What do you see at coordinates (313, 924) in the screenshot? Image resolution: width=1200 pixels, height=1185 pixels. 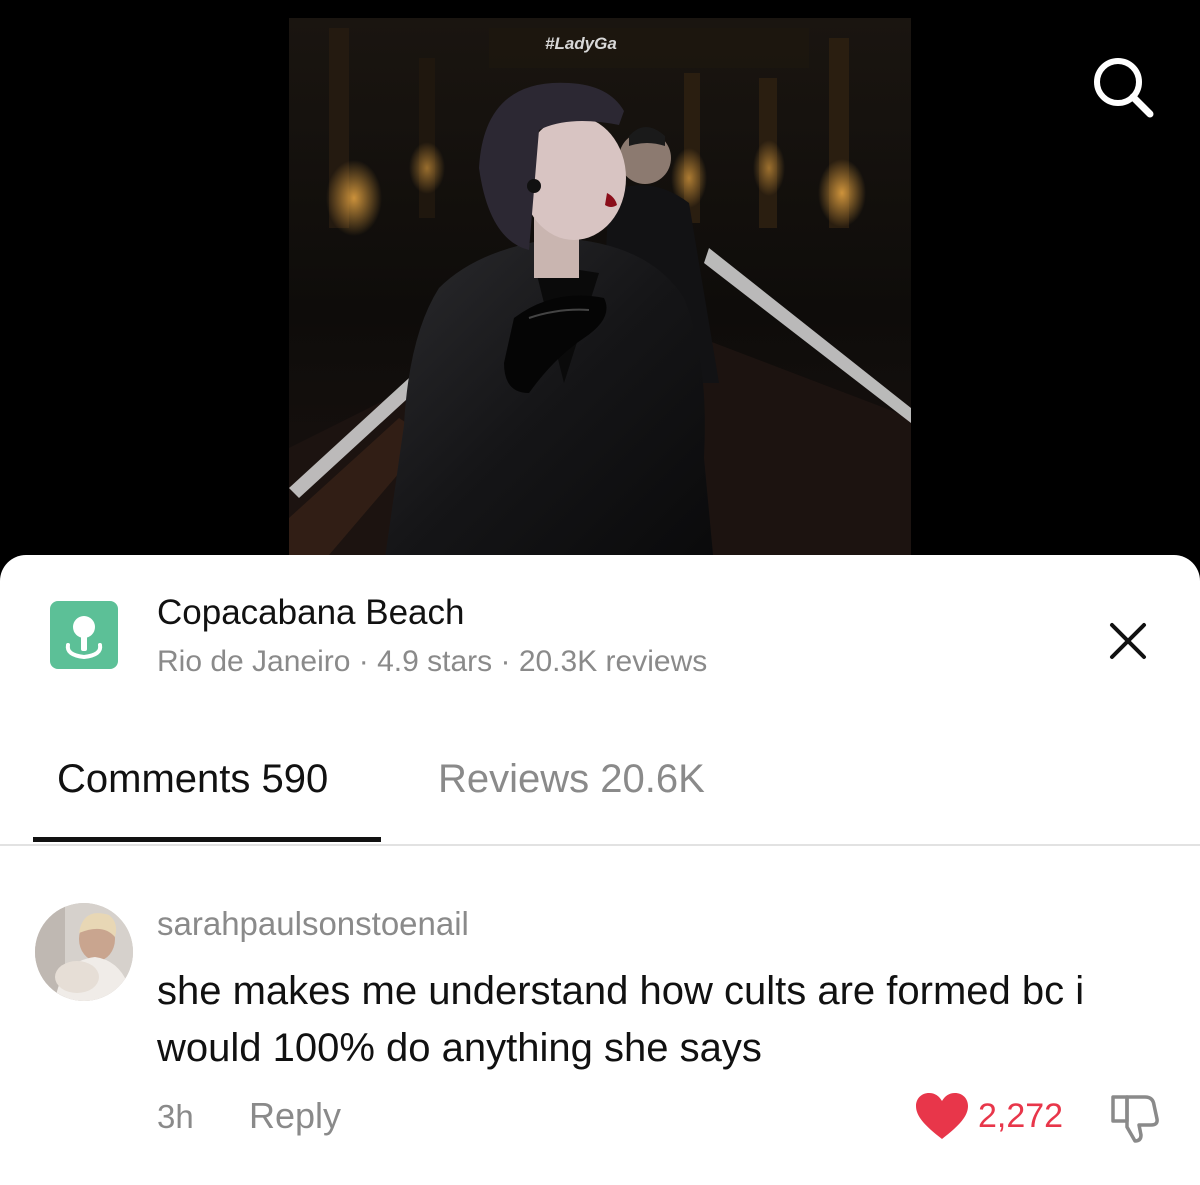 I see `comment-username: sarahpaulsonstoenail` at bounding box center [313, 924].